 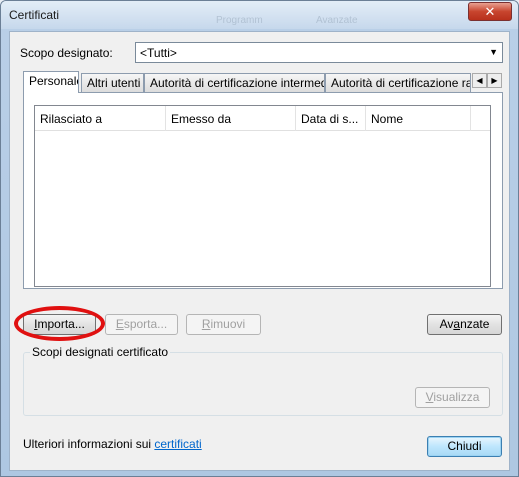 I want to click on certificate-purposes-group: Scopi designati certificato Visualizza, so click(x=263, y=380).